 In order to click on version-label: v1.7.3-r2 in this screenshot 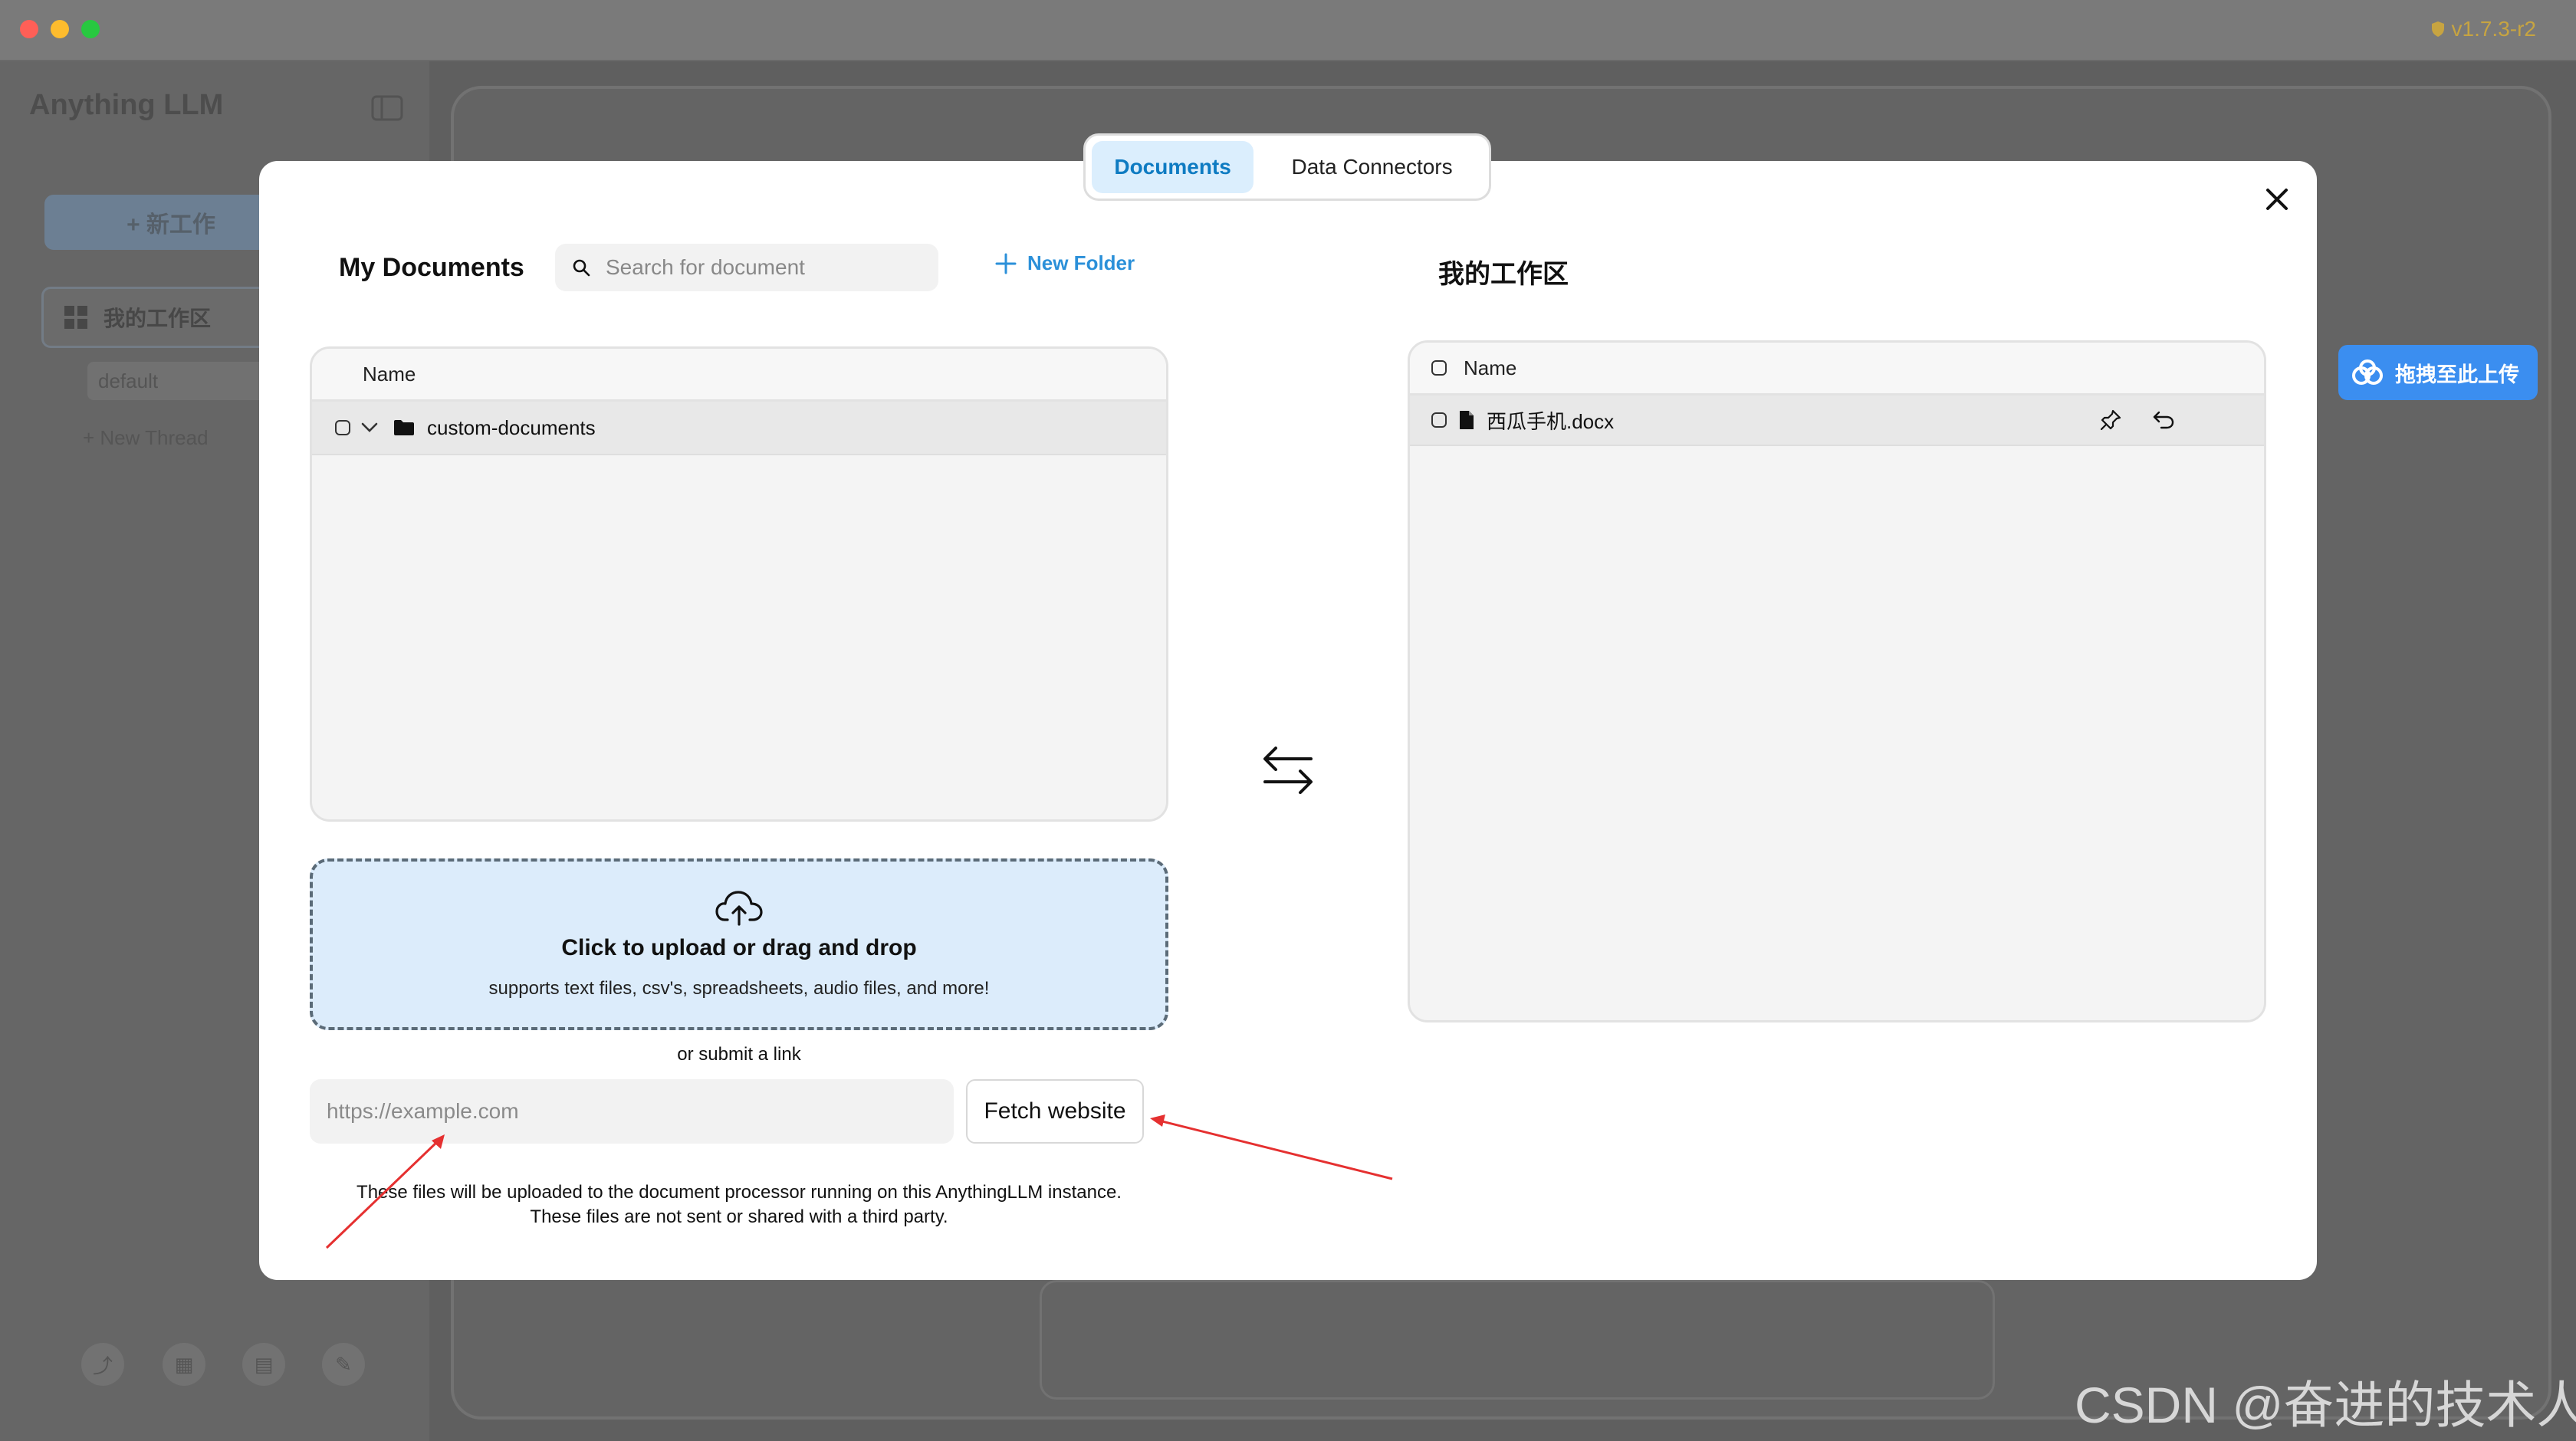, I will do `click(2483, 29)`.